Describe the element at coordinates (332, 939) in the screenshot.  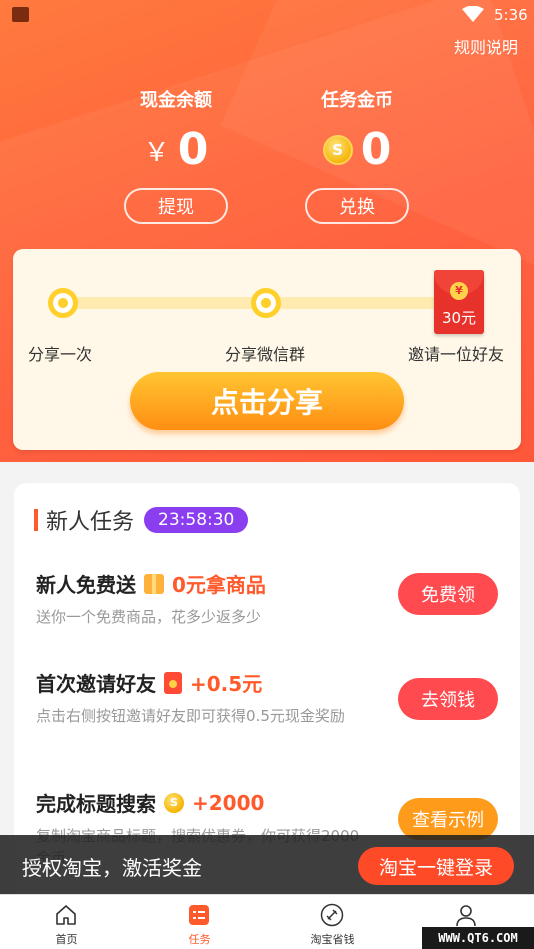
I see `tab-label: 淘宝省钱` at that location.